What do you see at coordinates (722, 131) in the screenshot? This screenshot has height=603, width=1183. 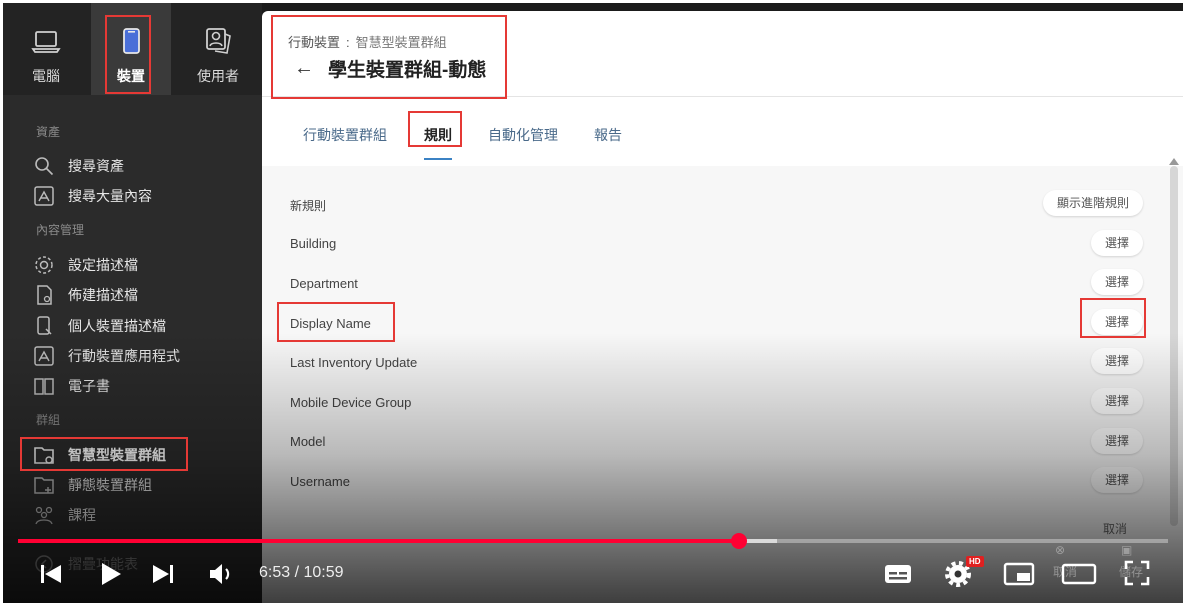 I see `tab-bar: 行動裝置群組 規則 自動化管理 報告` at bounding box center [722, 131].